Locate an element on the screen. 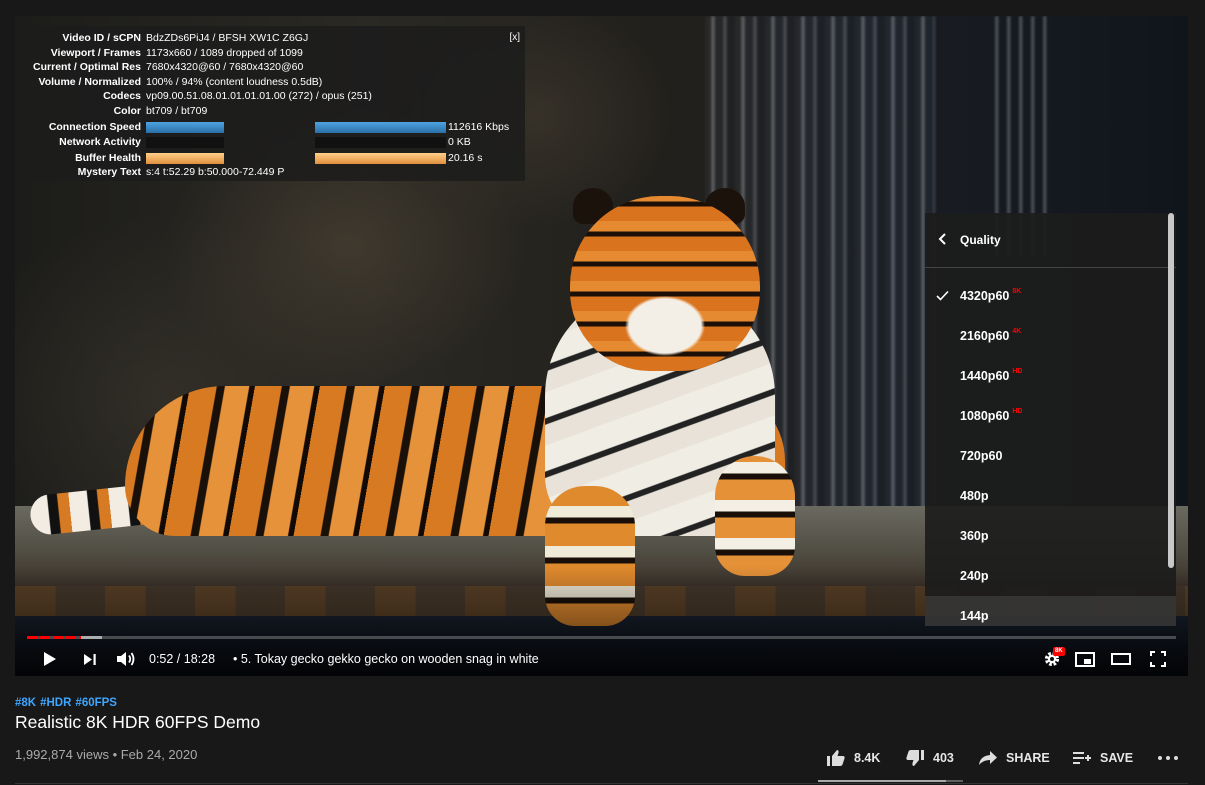 The height and width of the screenshot is (785, 1205). quality-option: 360p is located at coordinates (1050, 536).